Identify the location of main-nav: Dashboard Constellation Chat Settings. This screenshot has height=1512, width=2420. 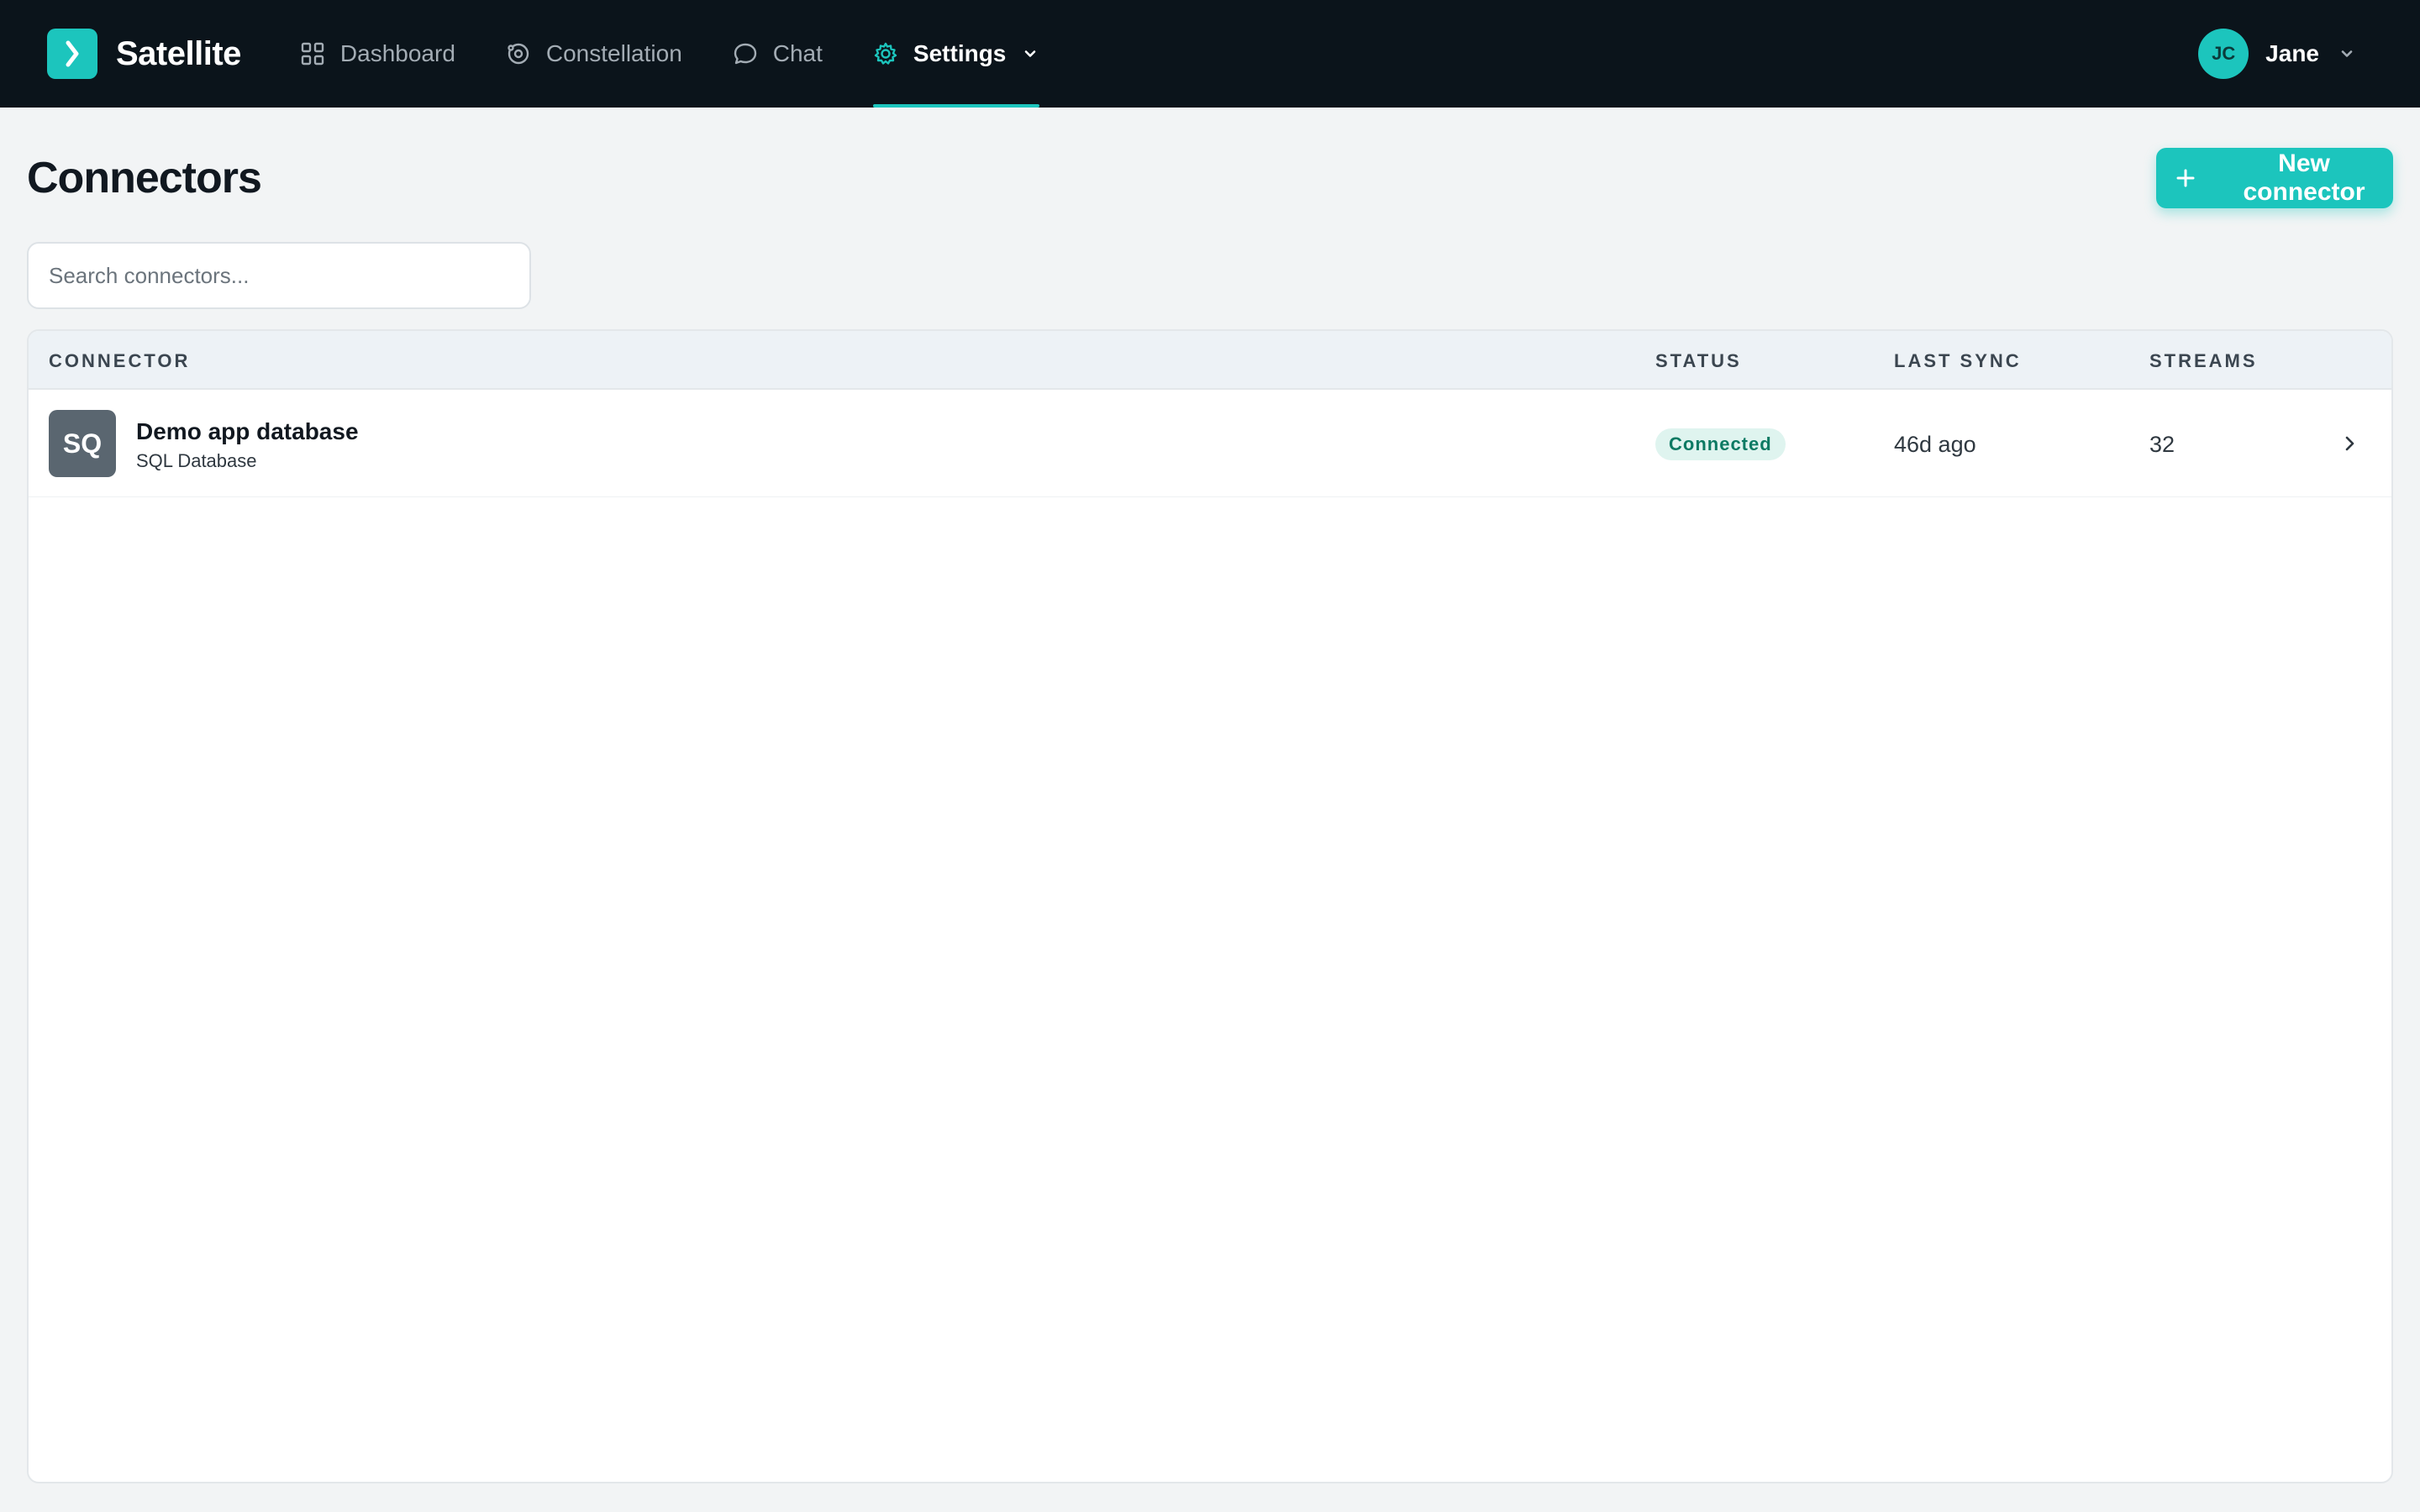
(695, 54).